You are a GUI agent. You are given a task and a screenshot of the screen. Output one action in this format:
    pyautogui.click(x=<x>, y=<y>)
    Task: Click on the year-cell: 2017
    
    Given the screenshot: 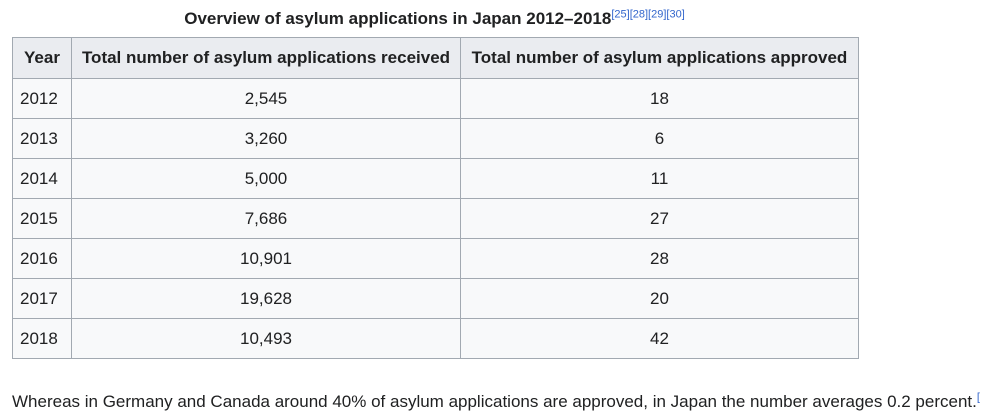 What is the action you would take?
    pyautogui.click(x=42, y=298)
    